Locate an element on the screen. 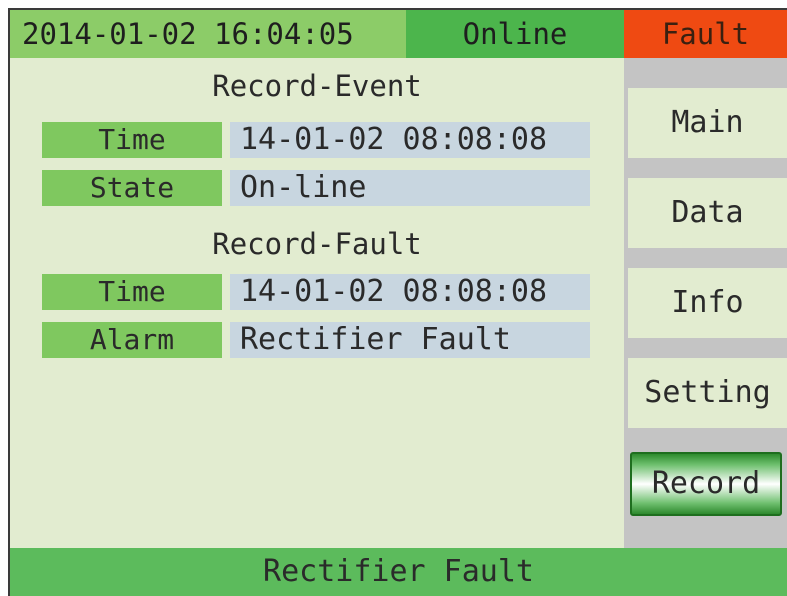  menu-setting-button: Setting is located at coordinates (707, 393).